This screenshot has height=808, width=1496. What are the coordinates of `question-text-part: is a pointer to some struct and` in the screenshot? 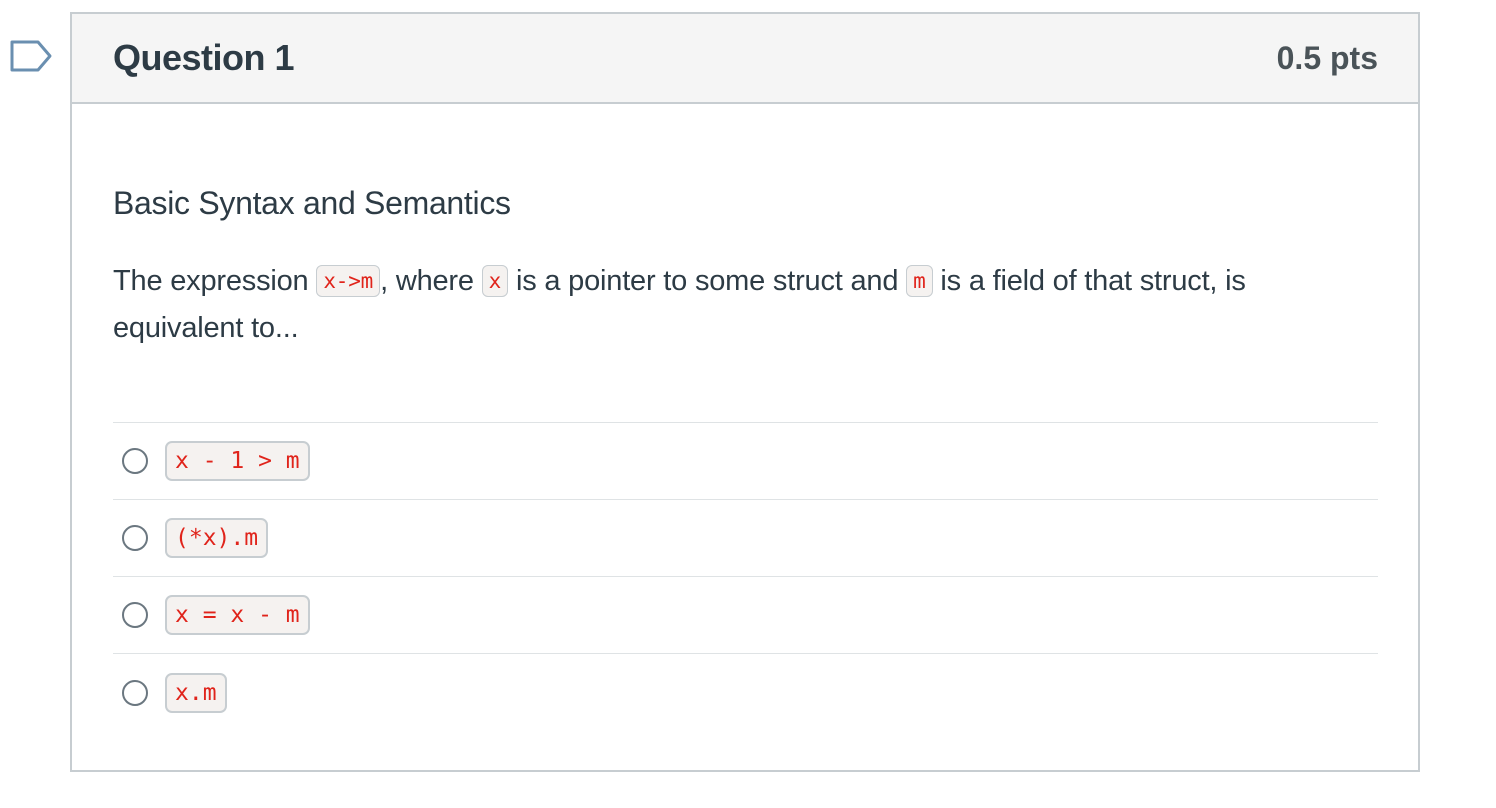 It's located at (707, 281).